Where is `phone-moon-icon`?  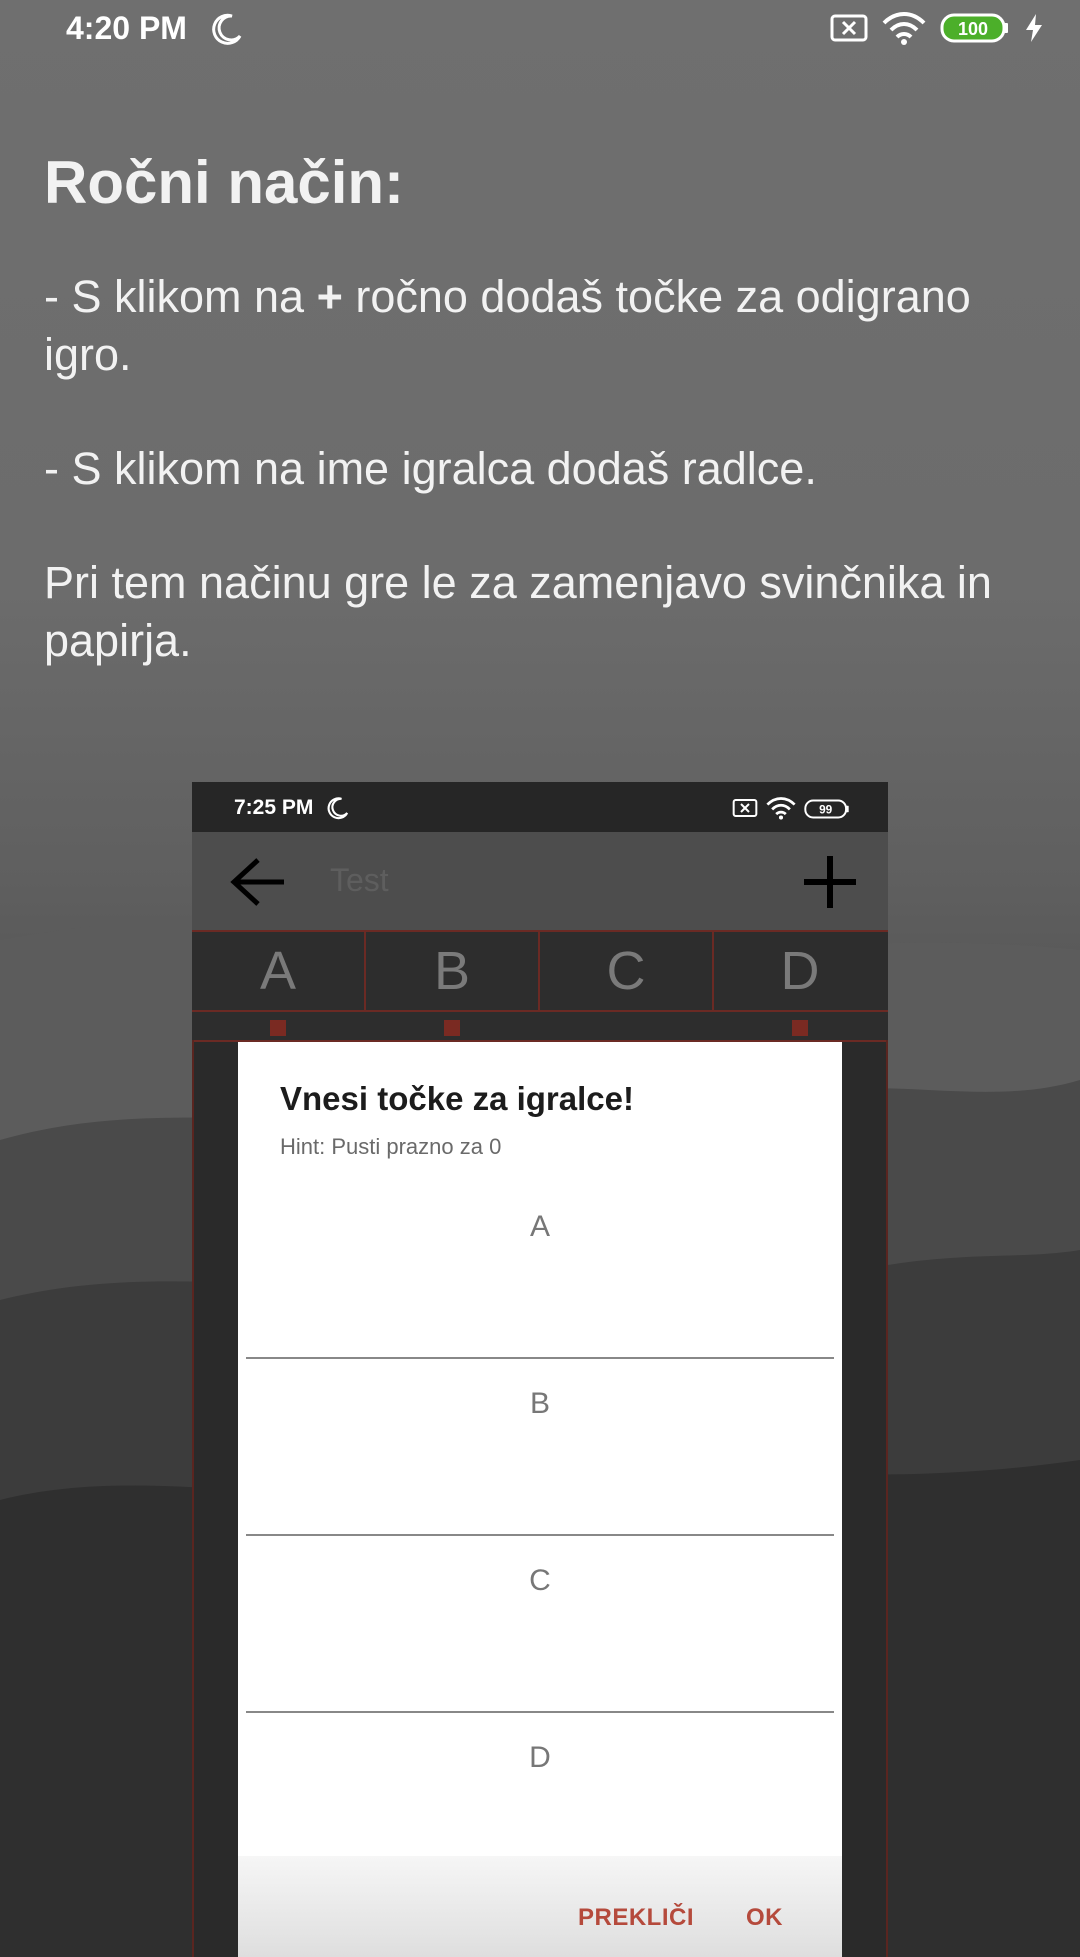
phone-moon-icon is located at coordinates (338, 808).